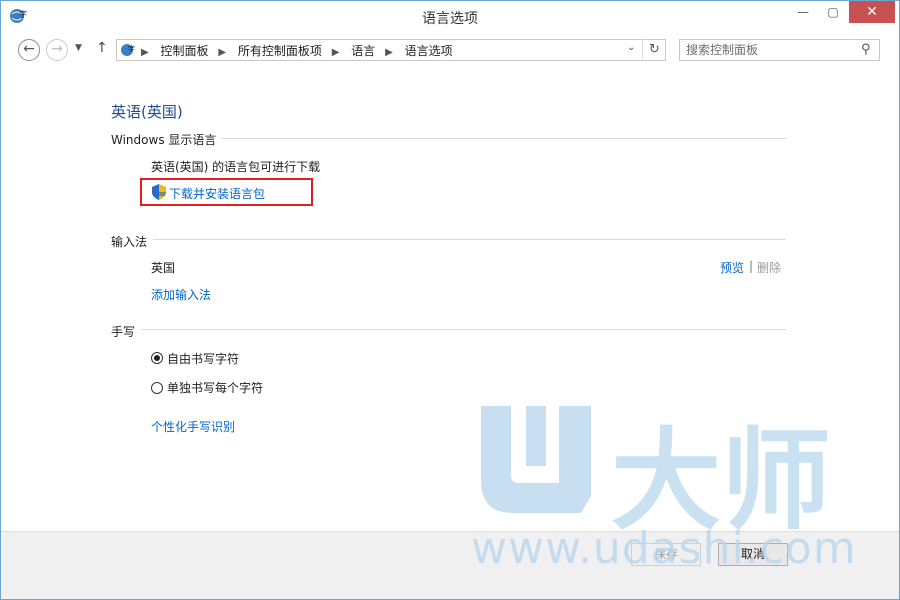  Describe the element at coordinates (164, 140) in the screenshot. I see `display-language-heading: Windows 显示语言` at that location.